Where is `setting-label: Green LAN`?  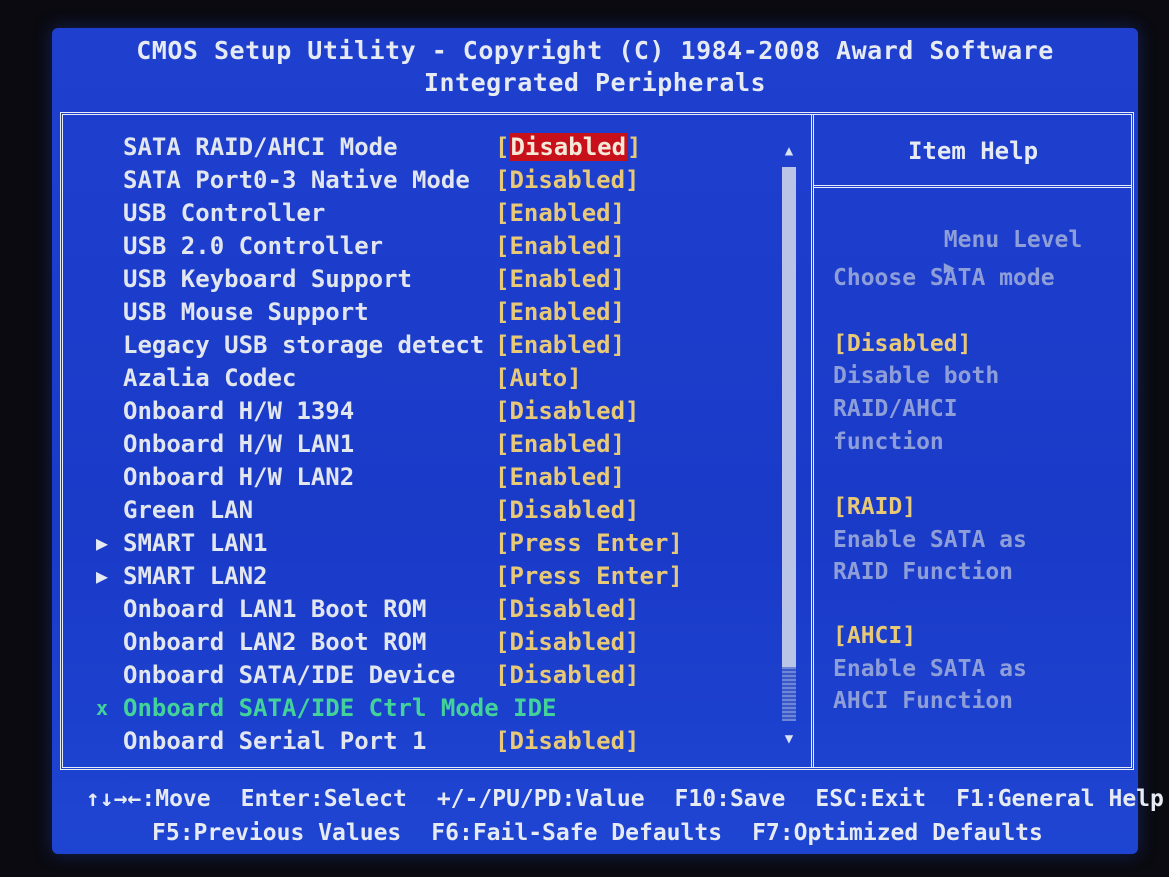 setting-label: Green LAN is located at coordinates (188, 510).